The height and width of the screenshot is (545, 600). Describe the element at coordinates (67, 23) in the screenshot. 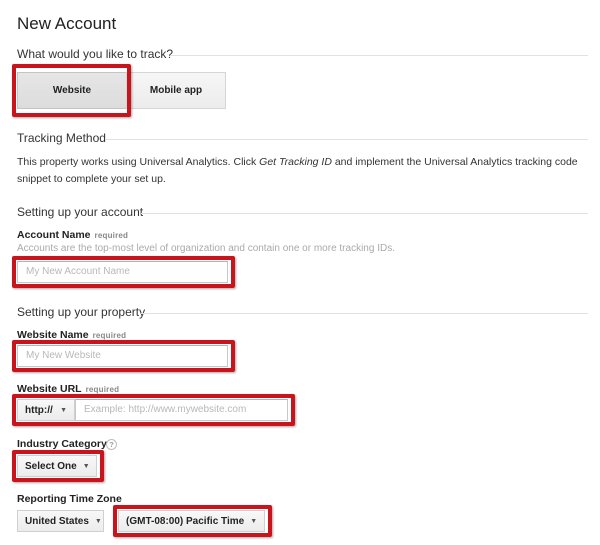

I see `page-title: New Account` at that location.